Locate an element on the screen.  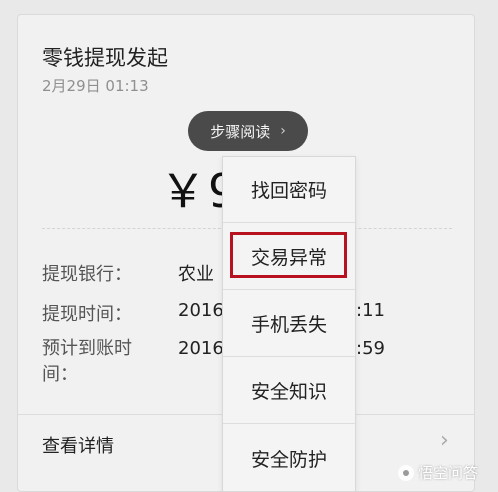
menu-item-security-protection: 安全防护 is located at coordinates (289, 458).